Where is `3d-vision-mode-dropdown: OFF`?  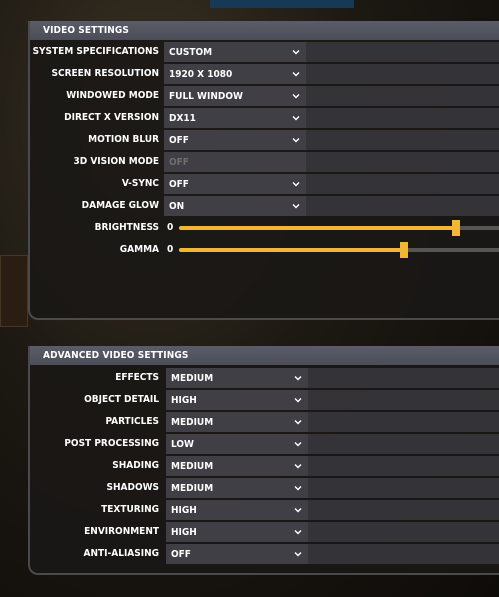 3d-vision-mode-dropdown: OFF is located at coordinates (235, 162).